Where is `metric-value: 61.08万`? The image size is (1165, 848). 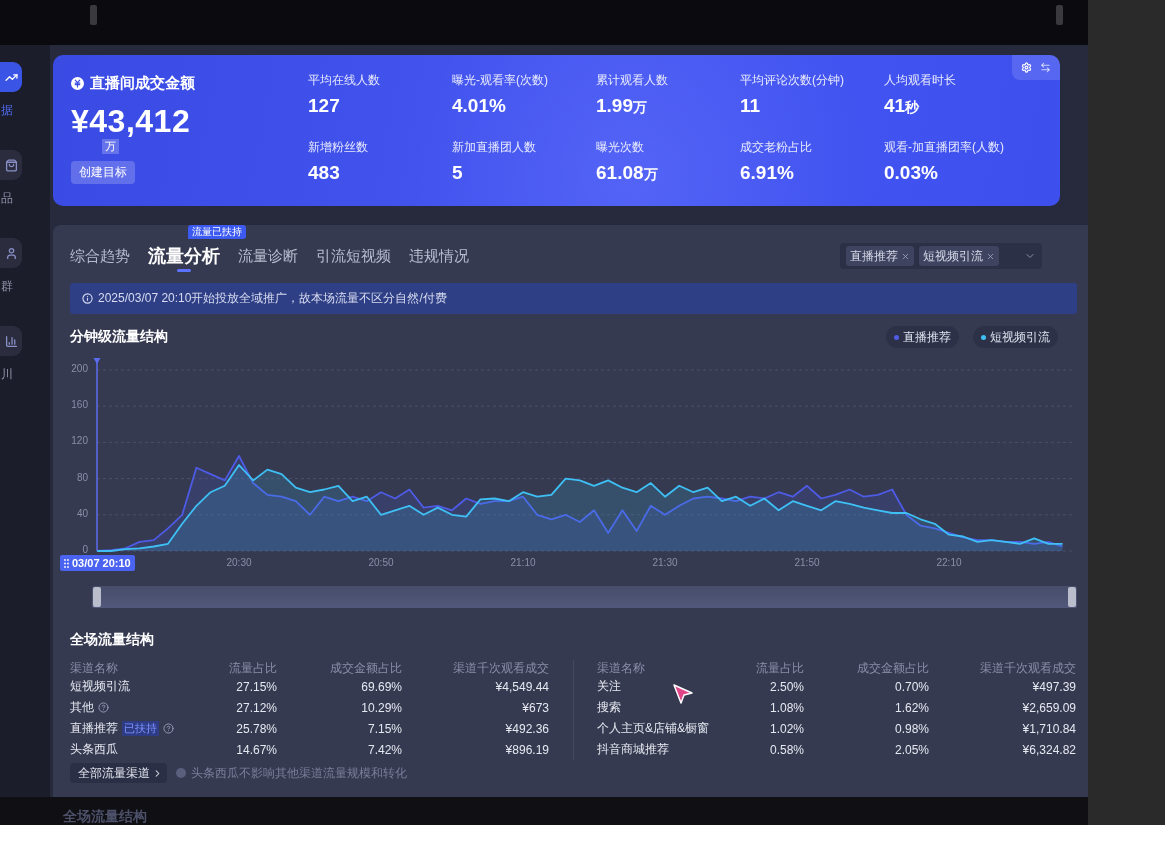
metric-value: 61.08万 is located at coordinates (627, 173).